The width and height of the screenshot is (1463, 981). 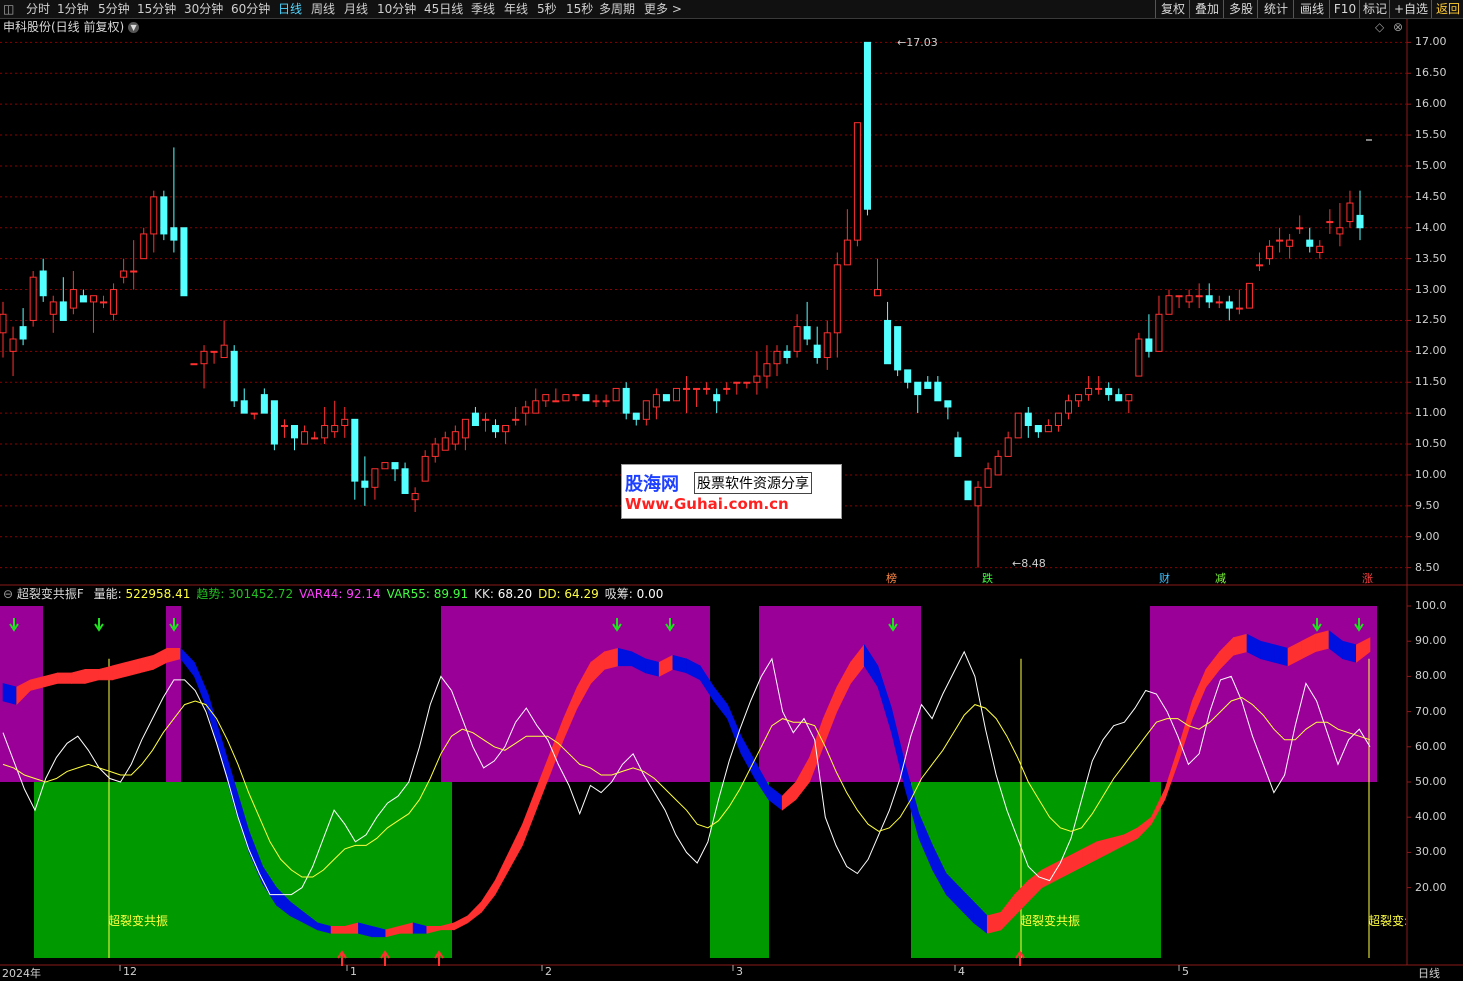 What do you see at coordinates (1431, 227) in the screenshot?
I see `price-axis-label-6: 14.00` at bounding box center [1431, 227].